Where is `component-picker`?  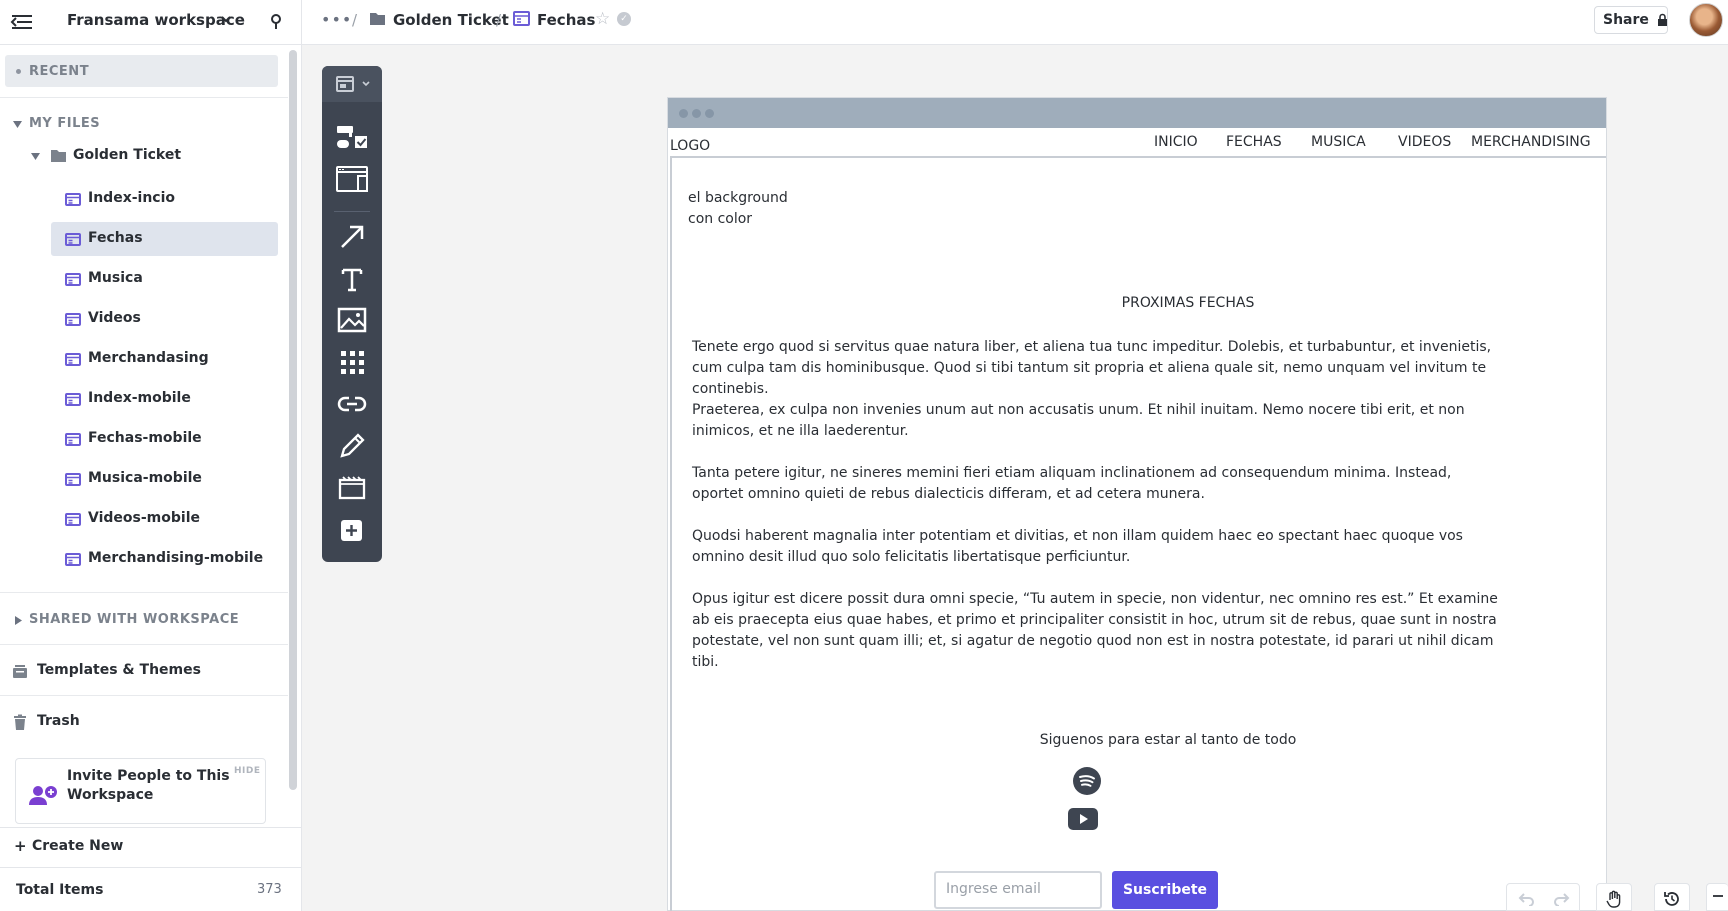
component-picker is located at coordinates (352, 84).